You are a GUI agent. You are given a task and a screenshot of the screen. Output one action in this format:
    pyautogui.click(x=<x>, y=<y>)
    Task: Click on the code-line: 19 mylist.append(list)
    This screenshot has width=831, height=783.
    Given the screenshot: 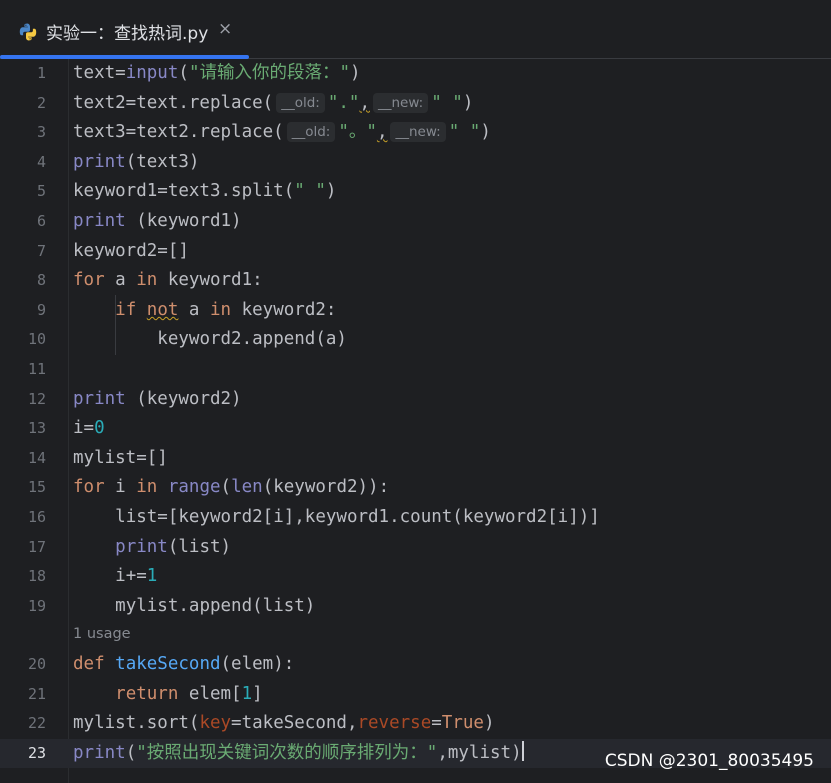 What is the action you would take?
    pyautogui.click(x=415, y=607)
    